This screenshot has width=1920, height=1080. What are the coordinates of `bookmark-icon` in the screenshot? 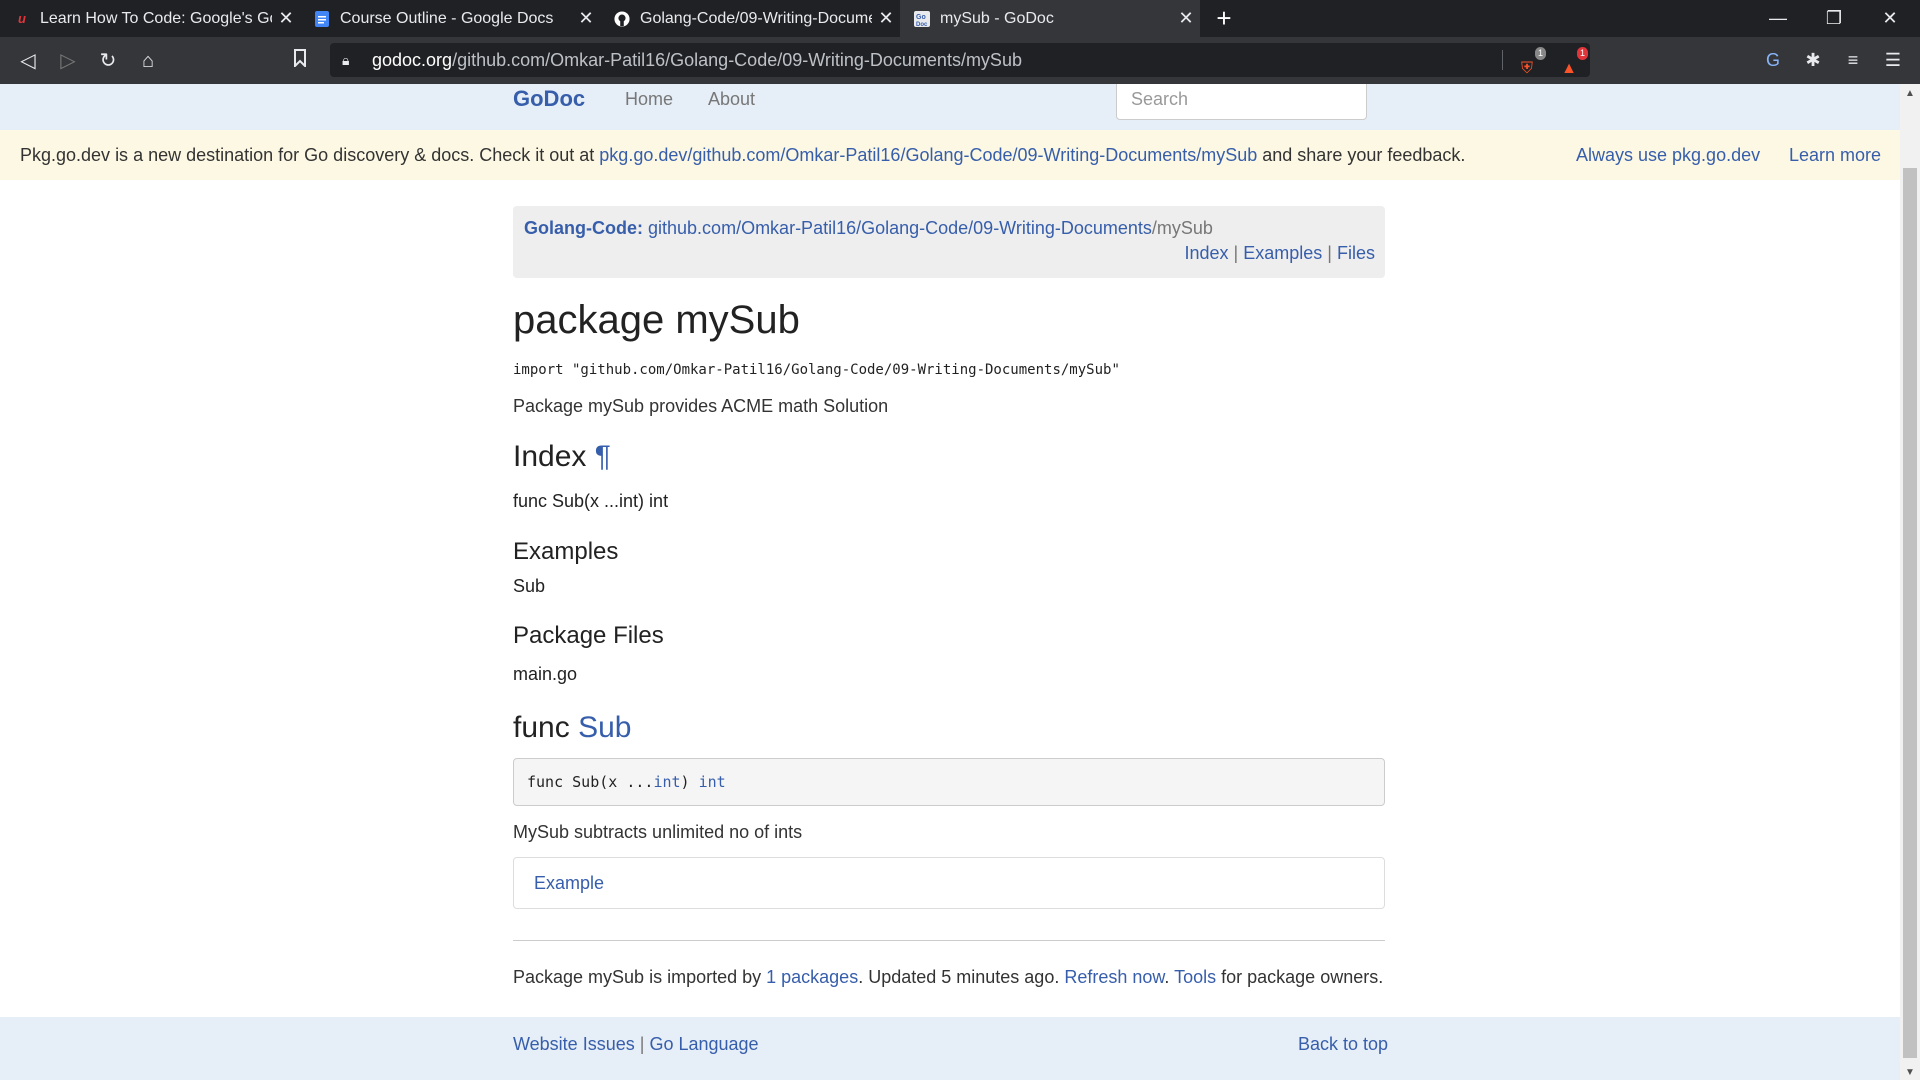 It's located at (300, 61).